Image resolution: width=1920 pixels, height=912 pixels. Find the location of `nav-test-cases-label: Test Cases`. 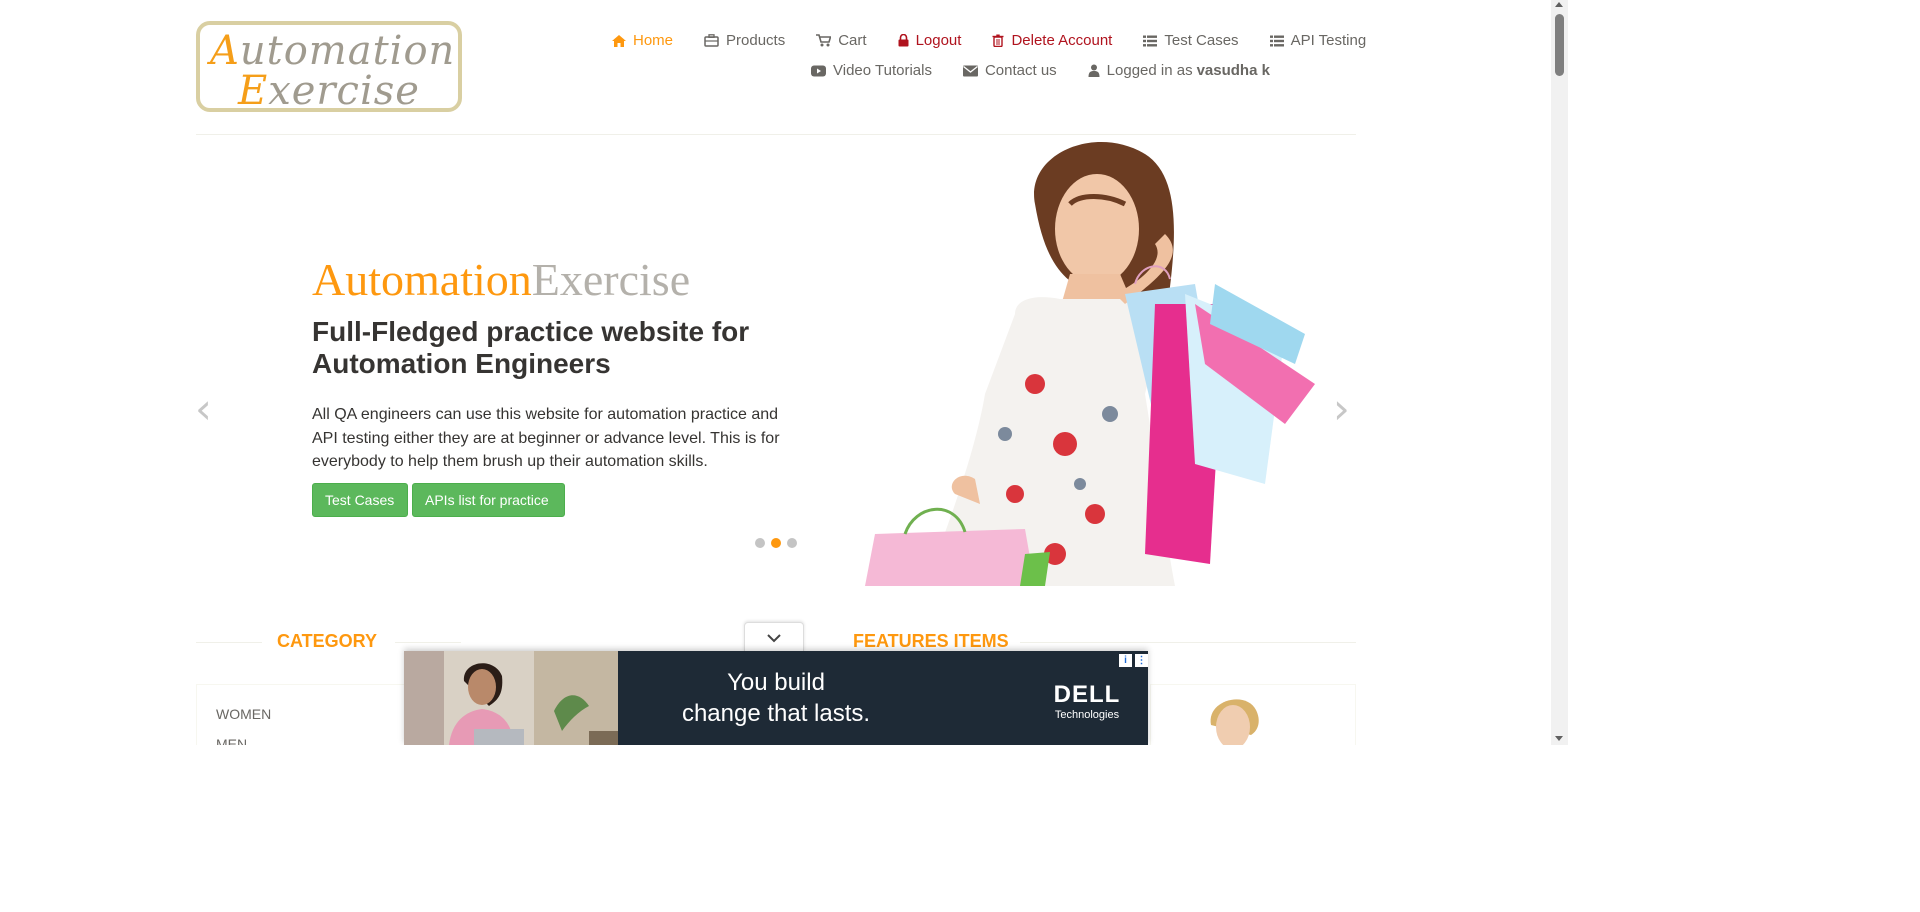

nav-test-cases-label: Test Cases is located at coordinates (1201, 40).